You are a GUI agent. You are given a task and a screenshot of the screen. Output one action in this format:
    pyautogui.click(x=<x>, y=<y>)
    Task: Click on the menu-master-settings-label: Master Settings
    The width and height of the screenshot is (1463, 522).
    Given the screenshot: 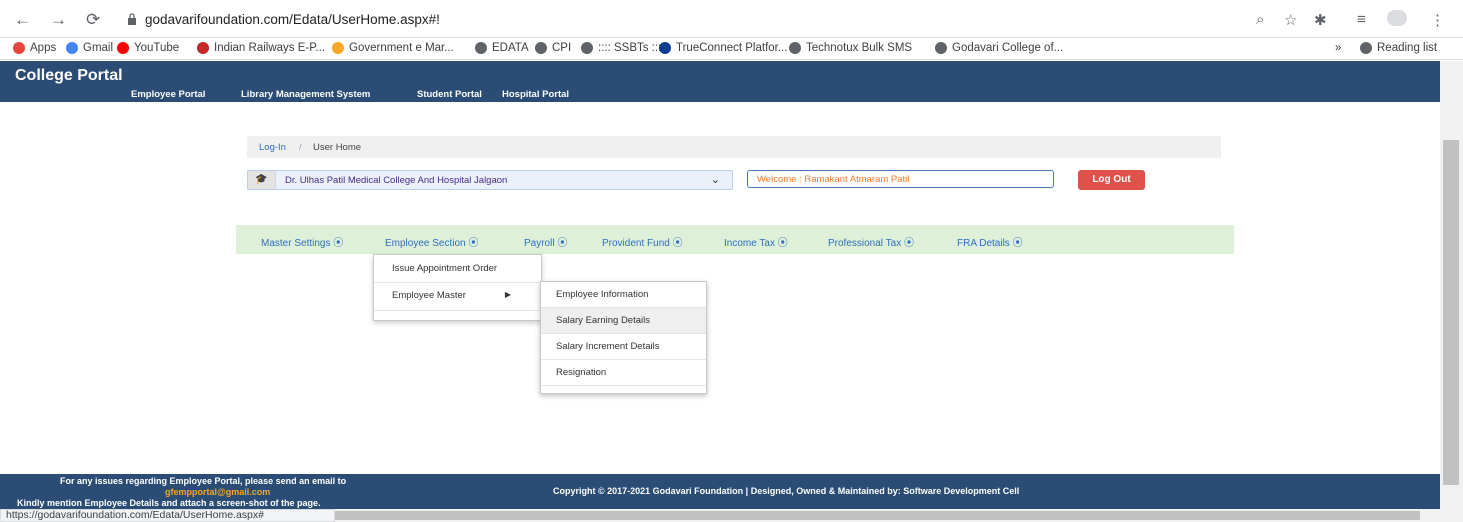 What is the action you would take?
    pyautogui.click(x=296, y=243)
    